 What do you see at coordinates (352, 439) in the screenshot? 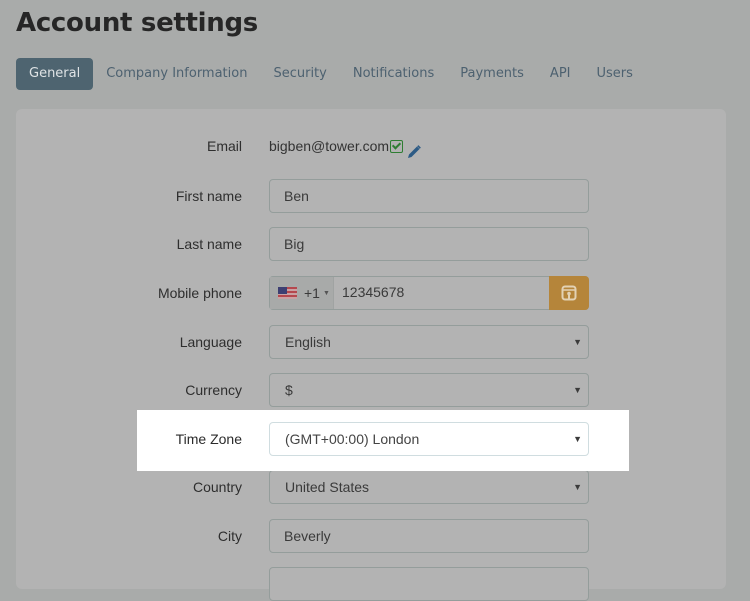
I see `time-zone-value: (GMT+00:00) London` at bounding box center [352, 439].